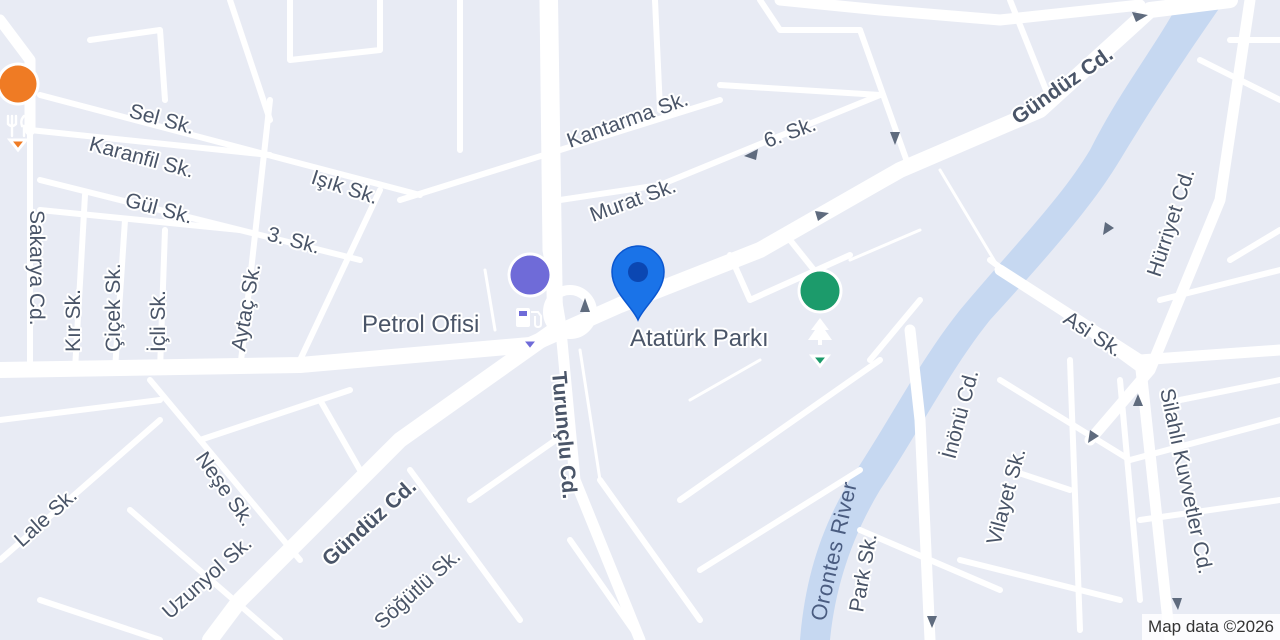 Image resolution: width=1280 pixels, height=640 pixels. Describe the element at coordinates (820, 318) in the screenshot. I see `tree-icon` at that location.